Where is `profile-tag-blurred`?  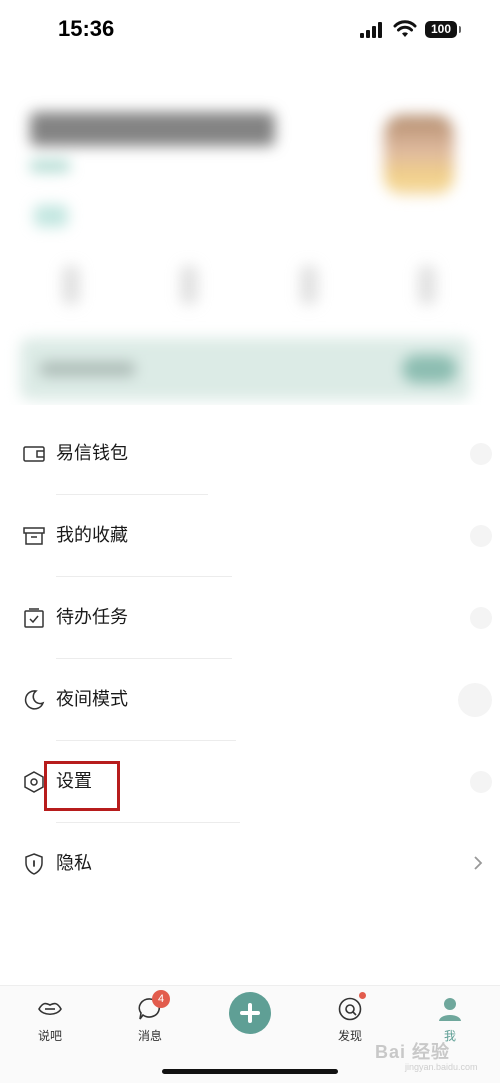
profile-tag-blurred is located at coordinates (51, 216).